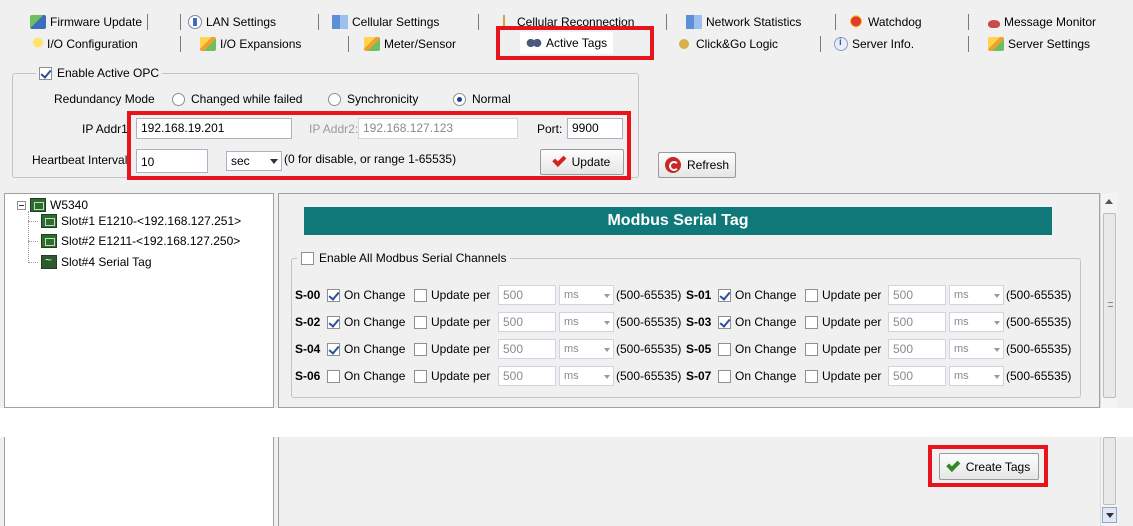  Describe the element at coordinates (438, 128) in the screenshot. I see `ip-addr2-input: 192.168.127.123` at that location.